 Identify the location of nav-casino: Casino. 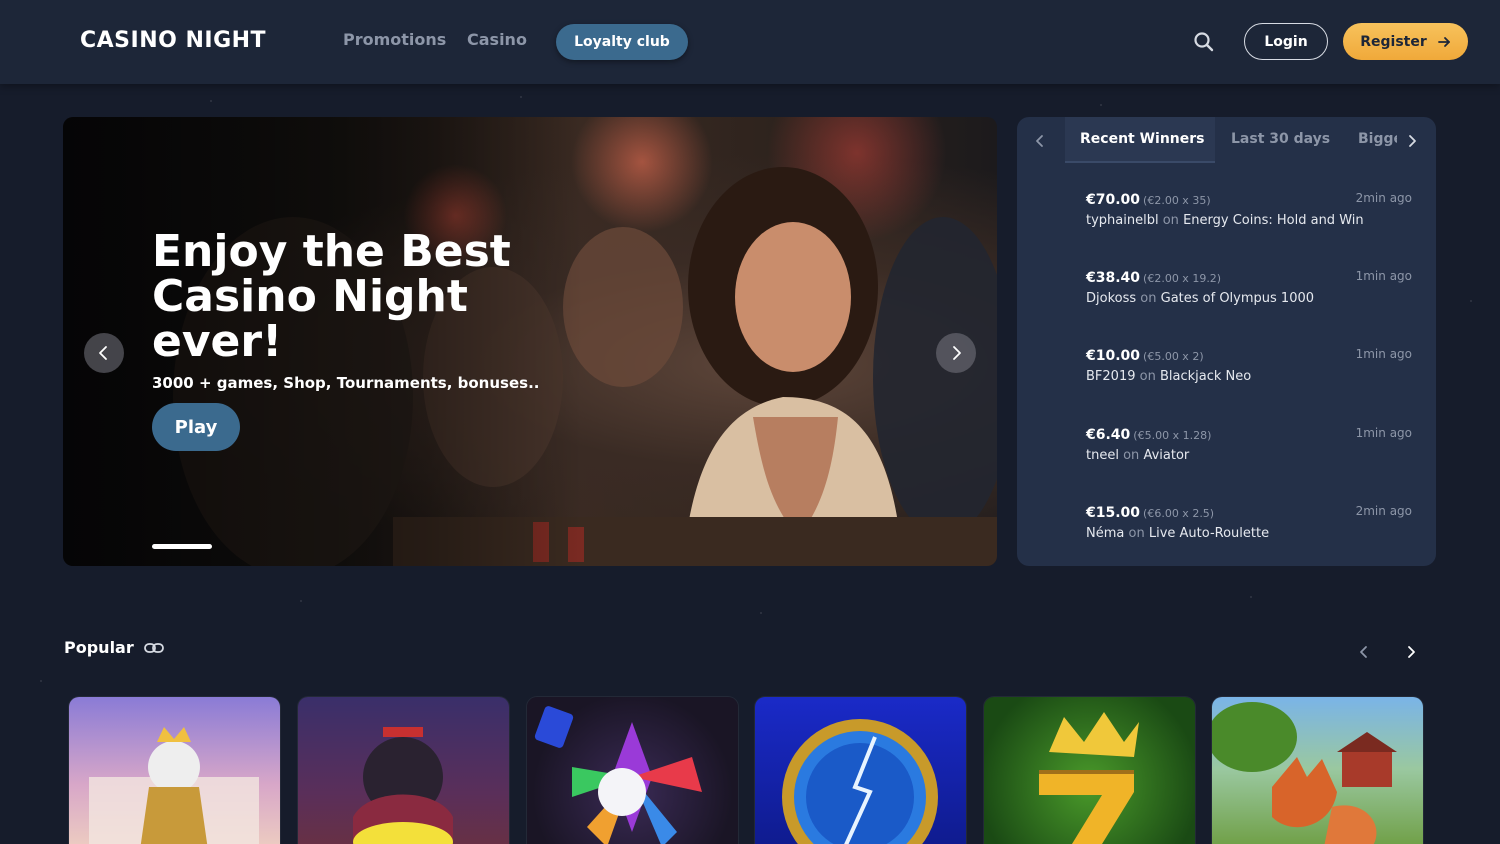
(497, 39).